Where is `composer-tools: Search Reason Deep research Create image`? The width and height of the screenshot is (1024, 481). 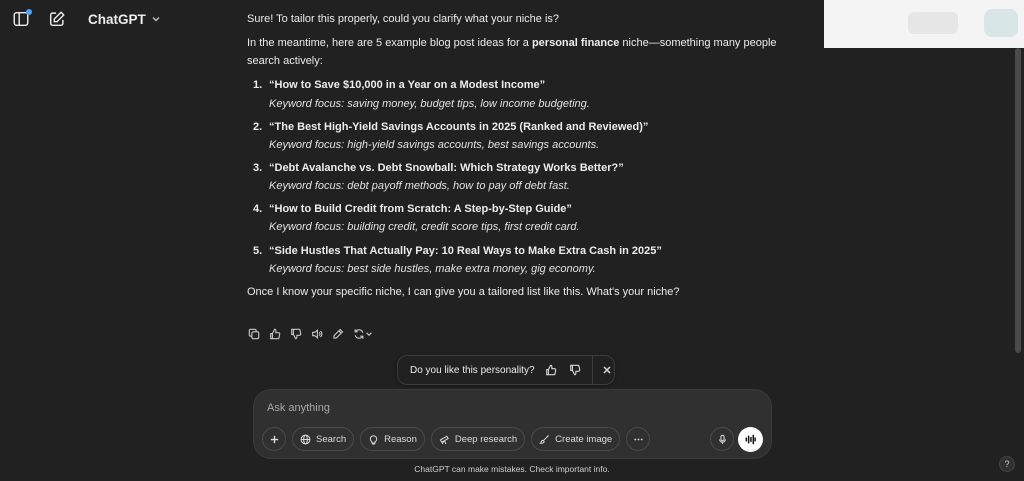 composer-tools: Search Reason Deep research Create image is located at coordinates (456, 439).